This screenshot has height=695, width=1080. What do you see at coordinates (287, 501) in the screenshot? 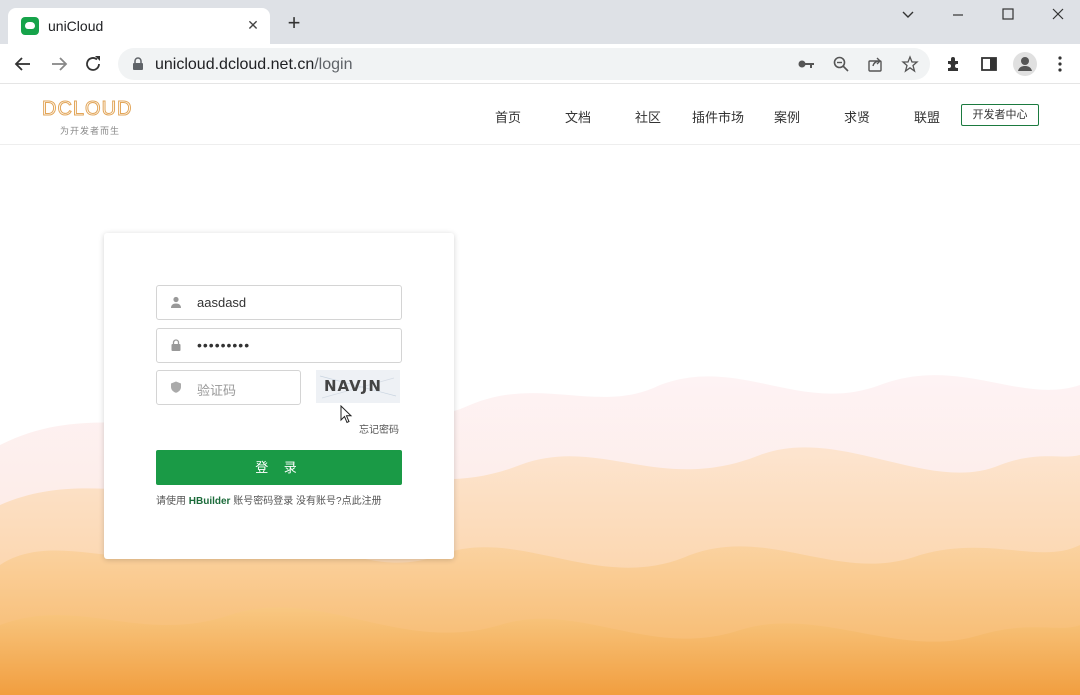
I see `hint-middle: 账号密码登录 没有账号?` at bounding box center [287, 501].